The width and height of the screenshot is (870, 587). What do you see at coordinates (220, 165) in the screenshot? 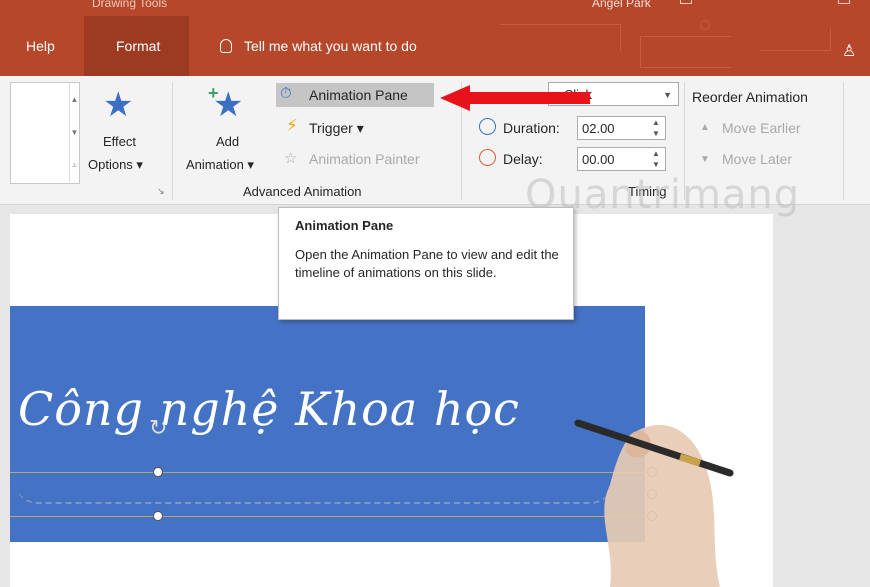
I see `add-animation-label-2: Animation ▾` at bounding box center [220, 165].